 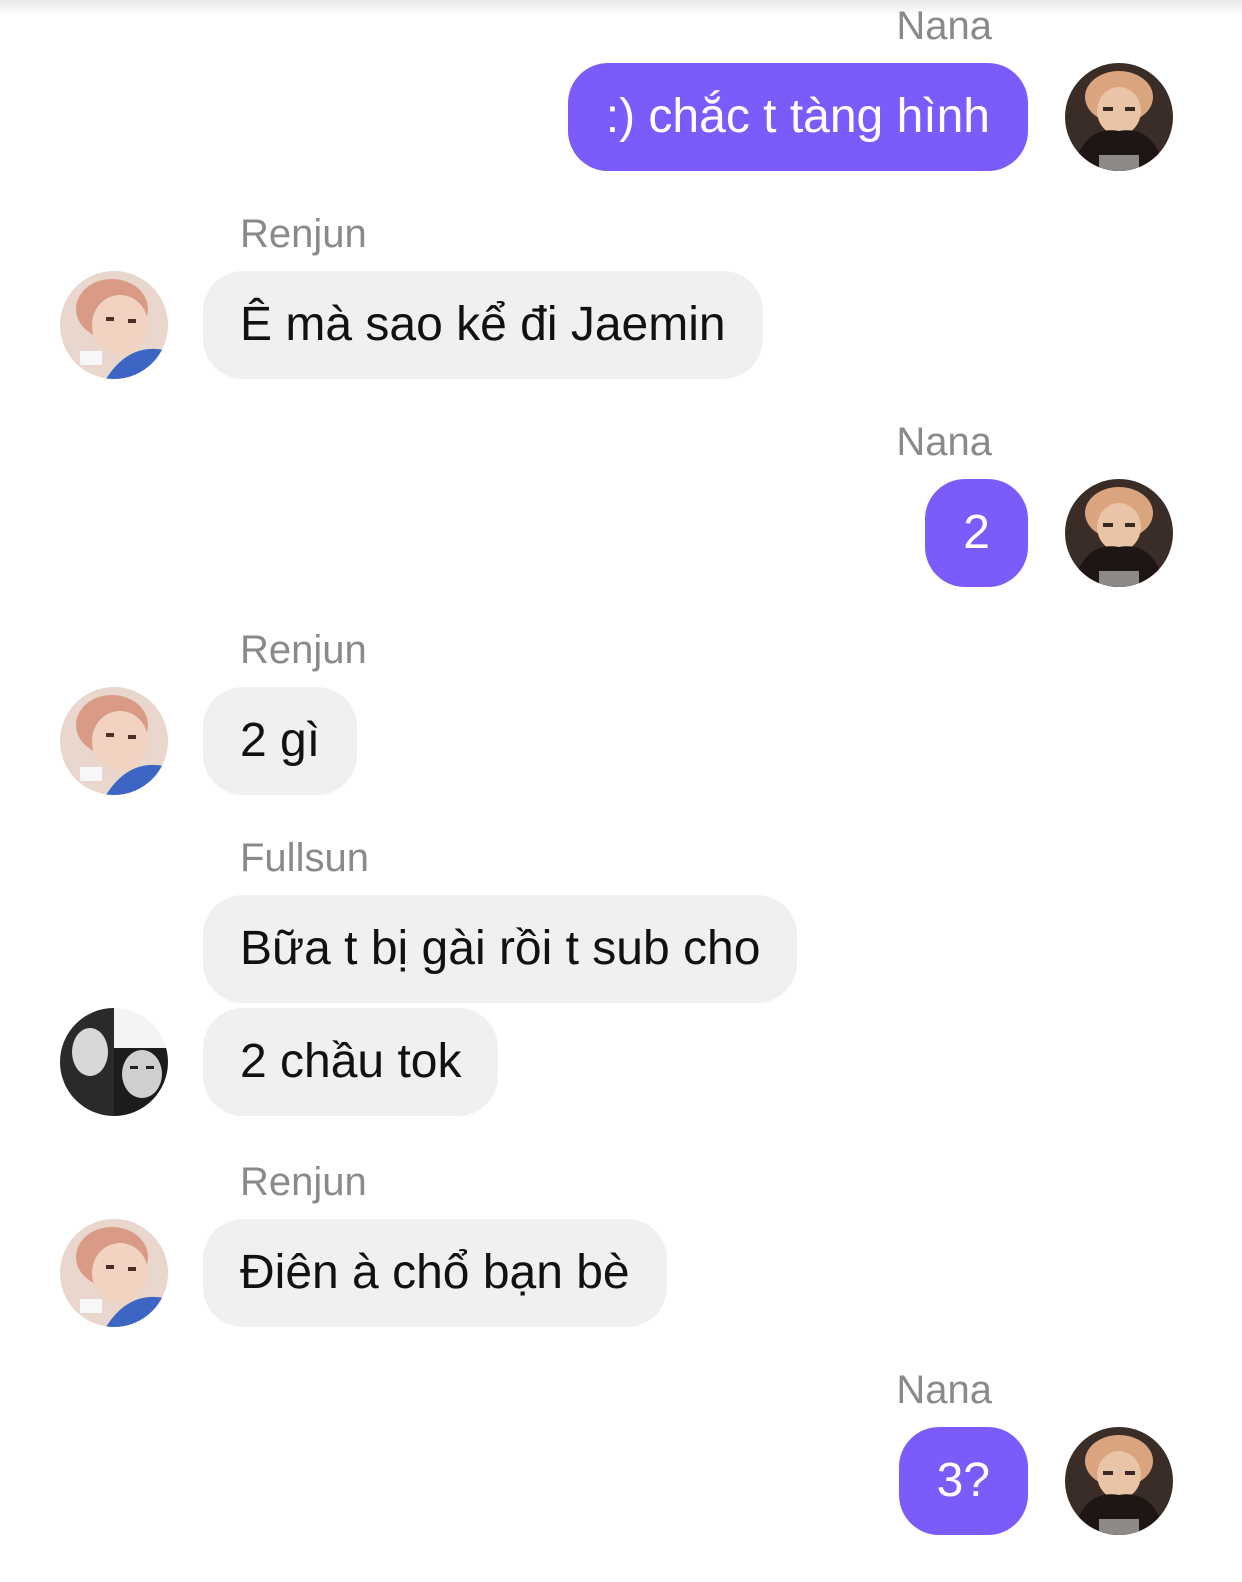 What do you see at coordinates (500, 949) in the screenshot?
I see `message-bubble-incoming: Bữa t bị gài rồi t sub cho` at bounding box center [500, 949].